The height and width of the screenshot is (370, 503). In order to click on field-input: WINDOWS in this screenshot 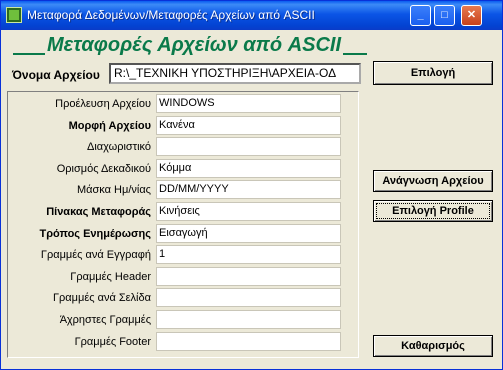, I will do `click(248, 103)`.